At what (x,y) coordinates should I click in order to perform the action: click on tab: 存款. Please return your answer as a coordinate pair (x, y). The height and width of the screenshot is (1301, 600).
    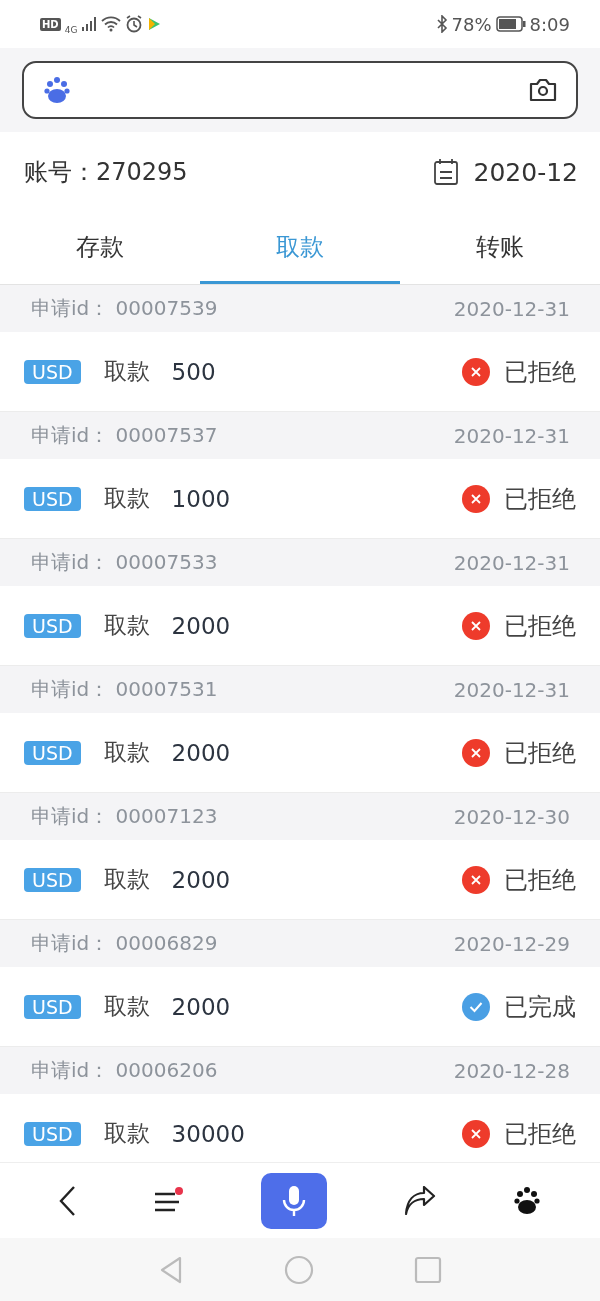
    Looking at the image, I should click on (100, 248).